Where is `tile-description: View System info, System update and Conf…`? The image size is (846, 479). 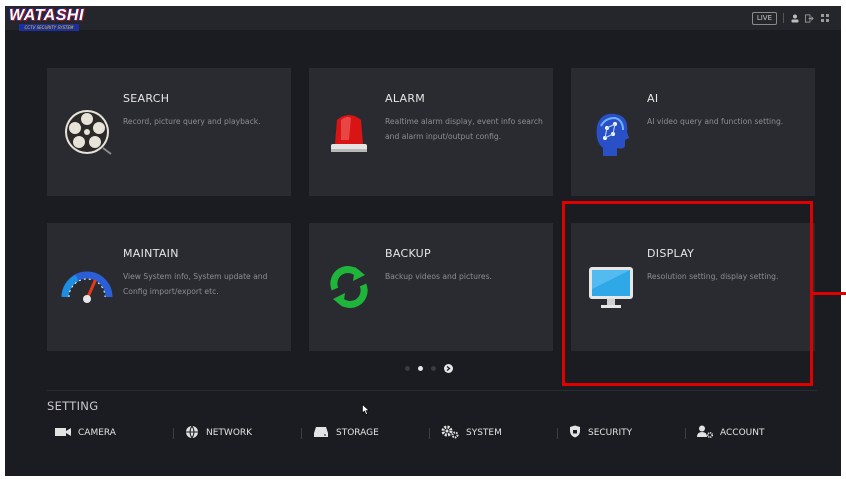
tile-description: View System info, System update and Conf… is located at coordinates (195, 284).